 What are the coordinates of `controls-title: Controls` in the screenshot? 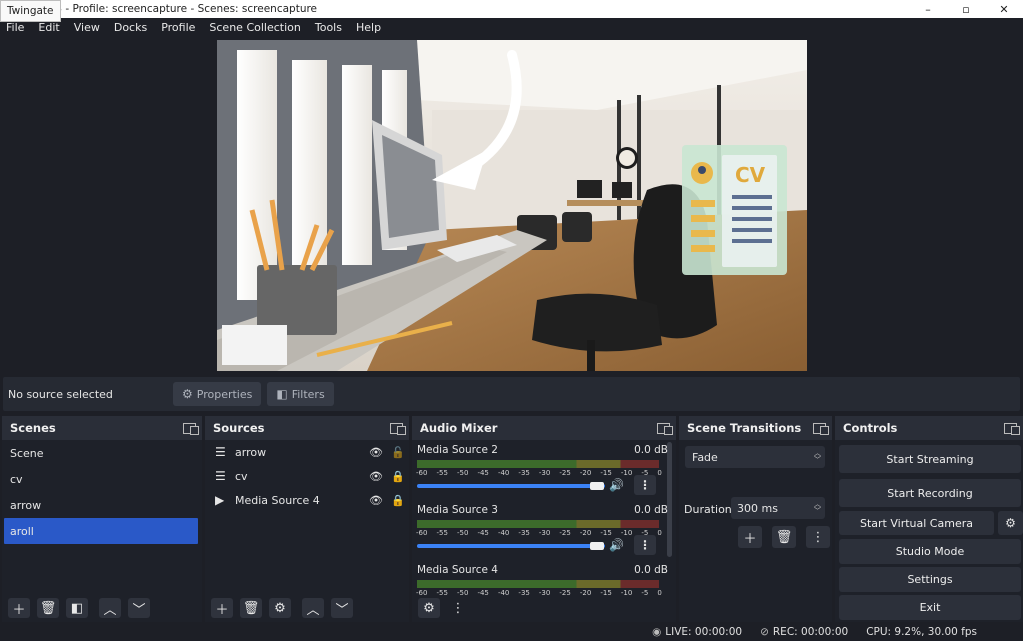 It's located at (870, 428).